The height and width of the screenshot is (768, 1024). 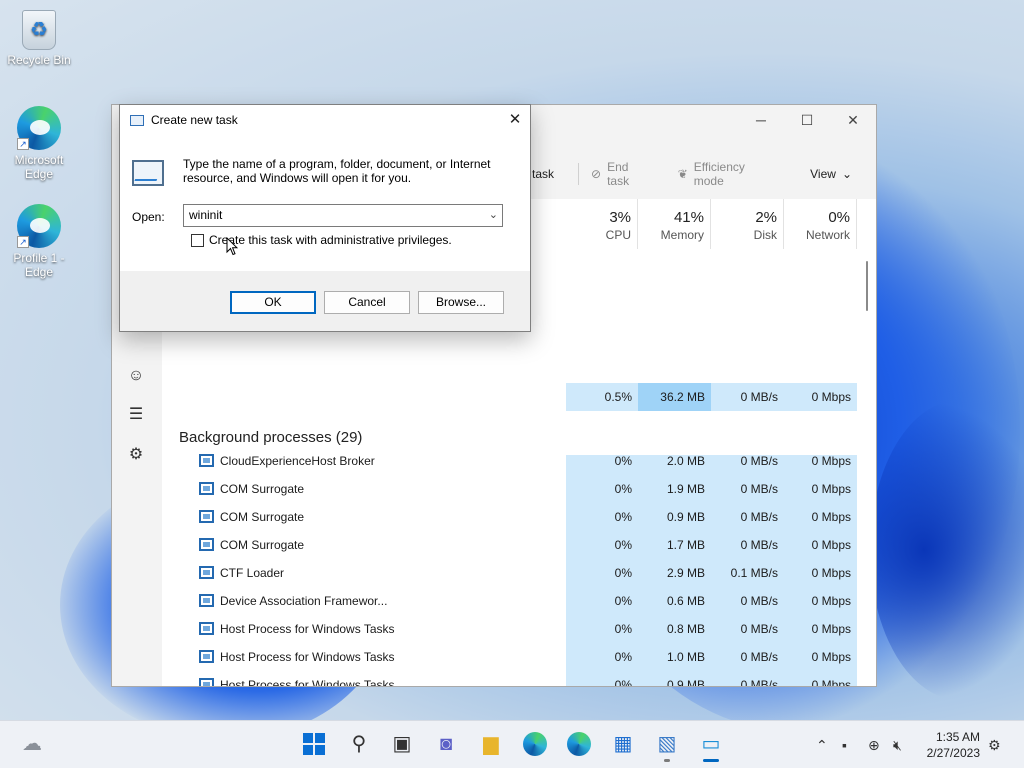 I want to click on desktop-icon-recycle-bin: ♻ Recycle Bin, so click(x=39, y=38).